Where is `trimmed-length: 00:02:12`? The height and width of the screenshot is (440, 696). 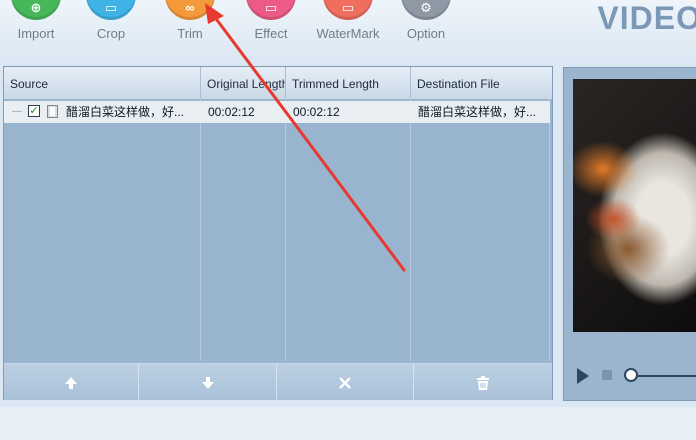 trimmed-length: 00:02:12 is located at coordinates (316, 112).